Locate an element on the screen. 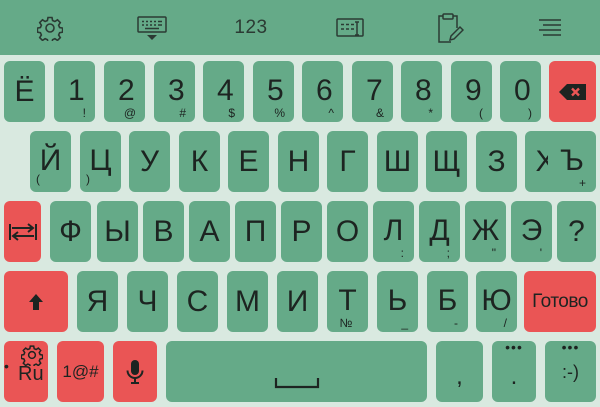  key-8: 8 * is located at coordinates (421, 91).